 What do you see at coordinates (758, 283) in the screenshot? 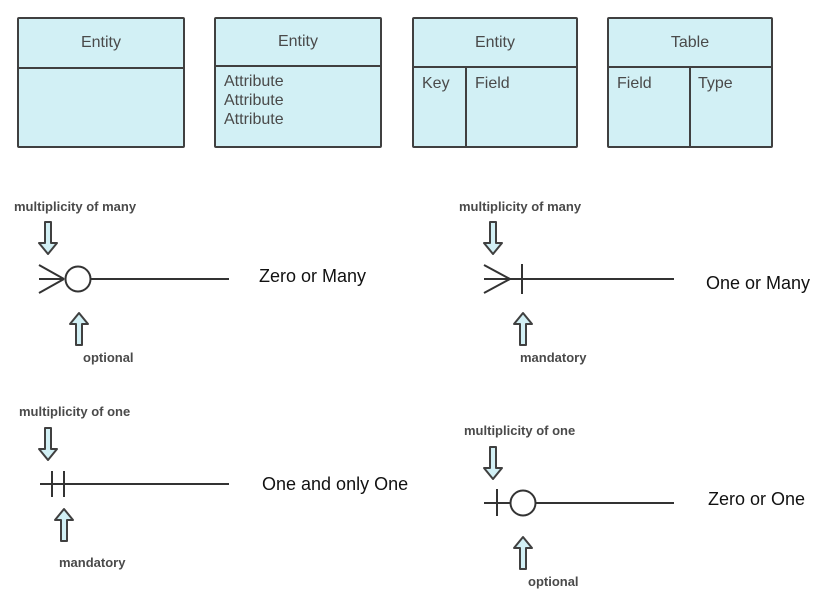
I see `notation-name: One or Many` at bounding box center [758, 283].